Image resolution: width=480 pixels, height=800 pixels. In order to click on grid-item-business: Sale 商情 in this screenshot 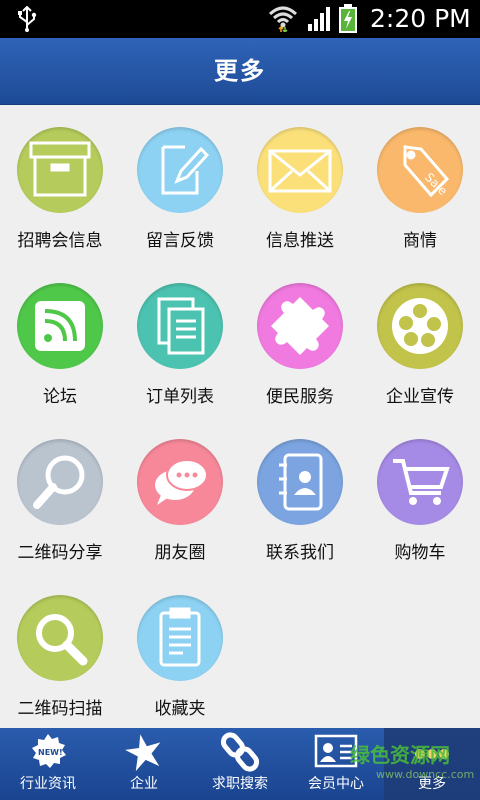, I will do `click(420, 182)`.